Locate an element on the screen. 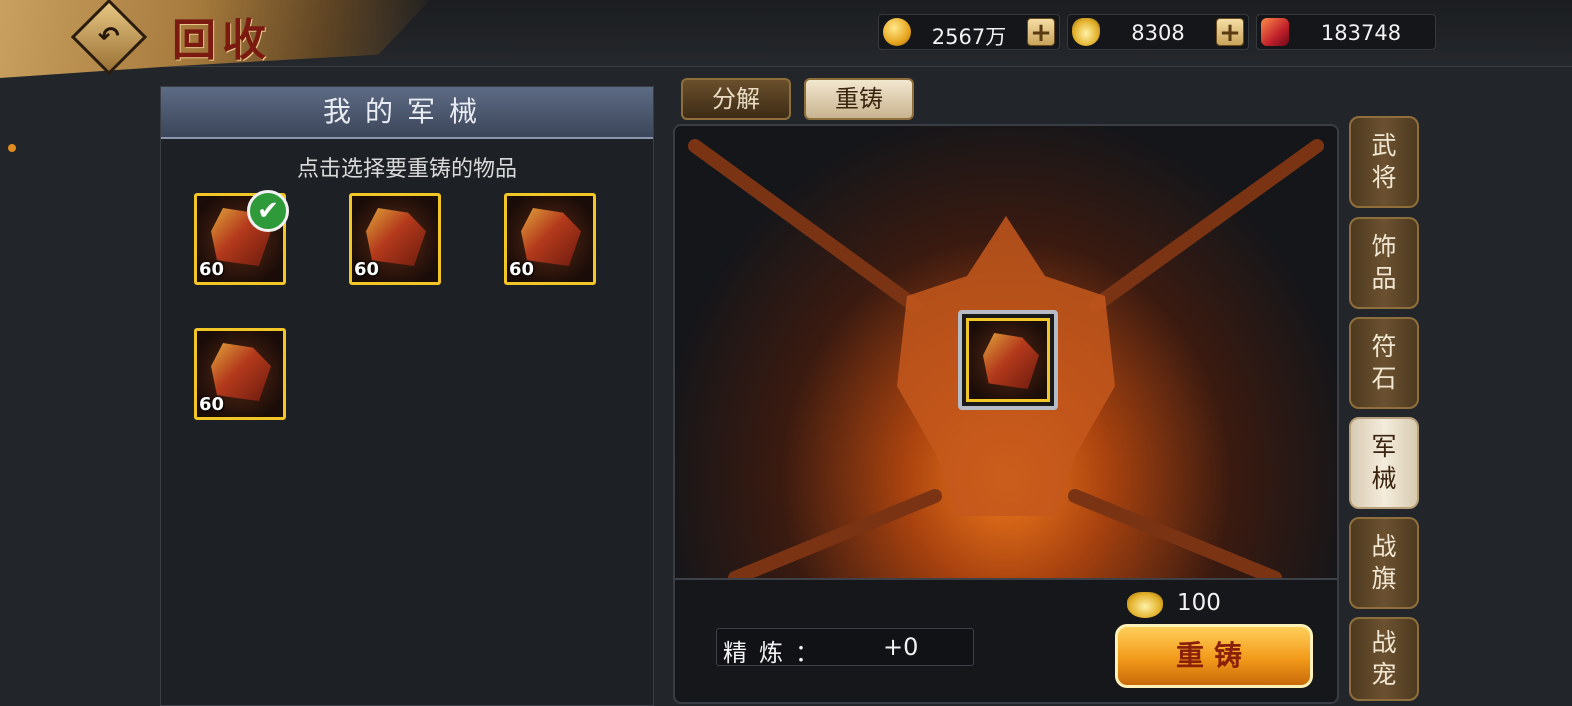 The height and width of the screenshot is (706, 1572). page-title: 回收 is located at coordinates (222, 40).